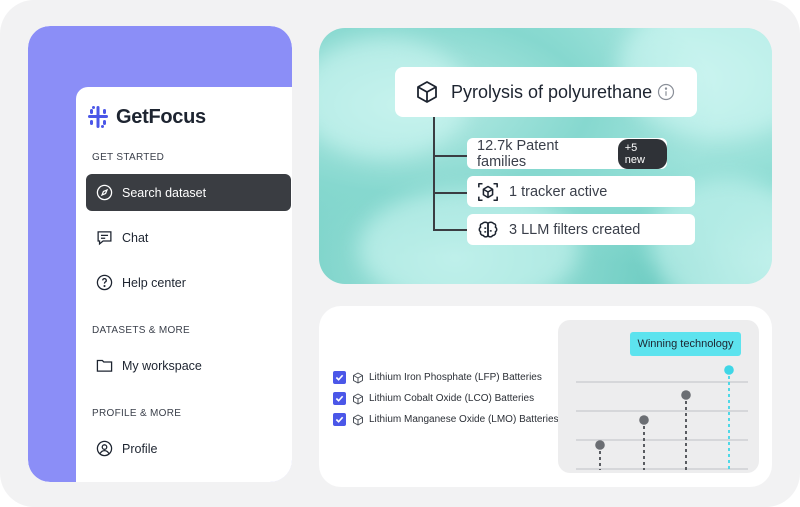  Describe the element at coordinates (488, 230) in the screenshot. I see `brain-icon` at that location.